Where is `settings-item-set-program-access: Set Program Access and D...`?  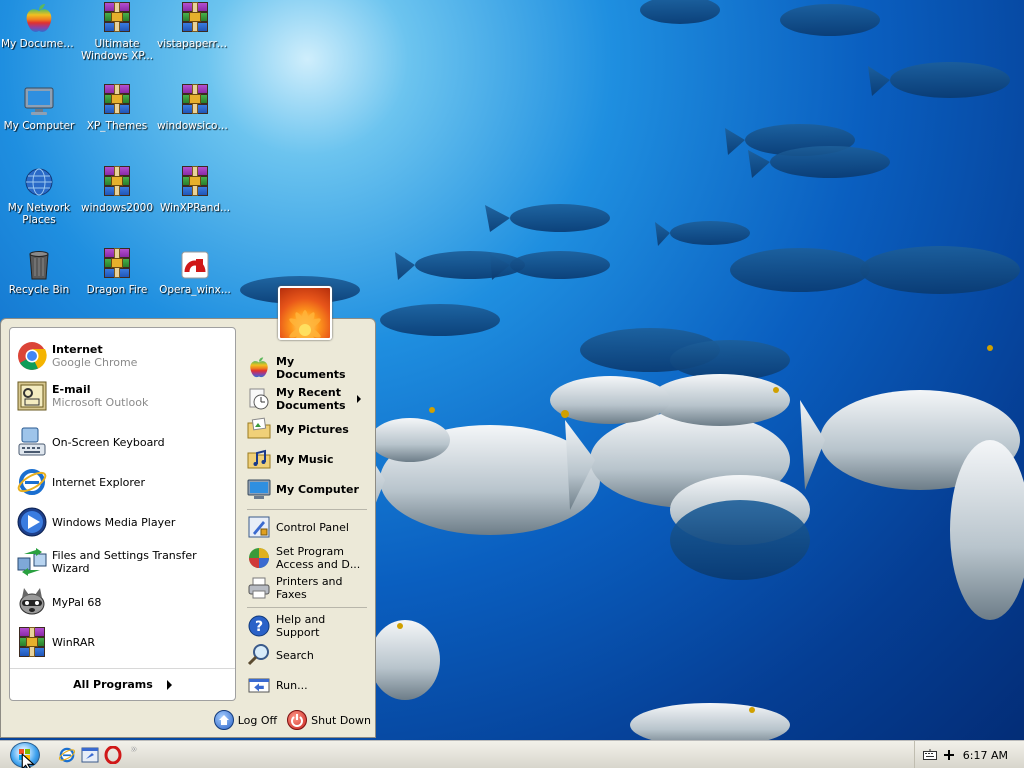 settings-item-set-program-access: Set Program Access and D... is located at coordinates (309, 558).